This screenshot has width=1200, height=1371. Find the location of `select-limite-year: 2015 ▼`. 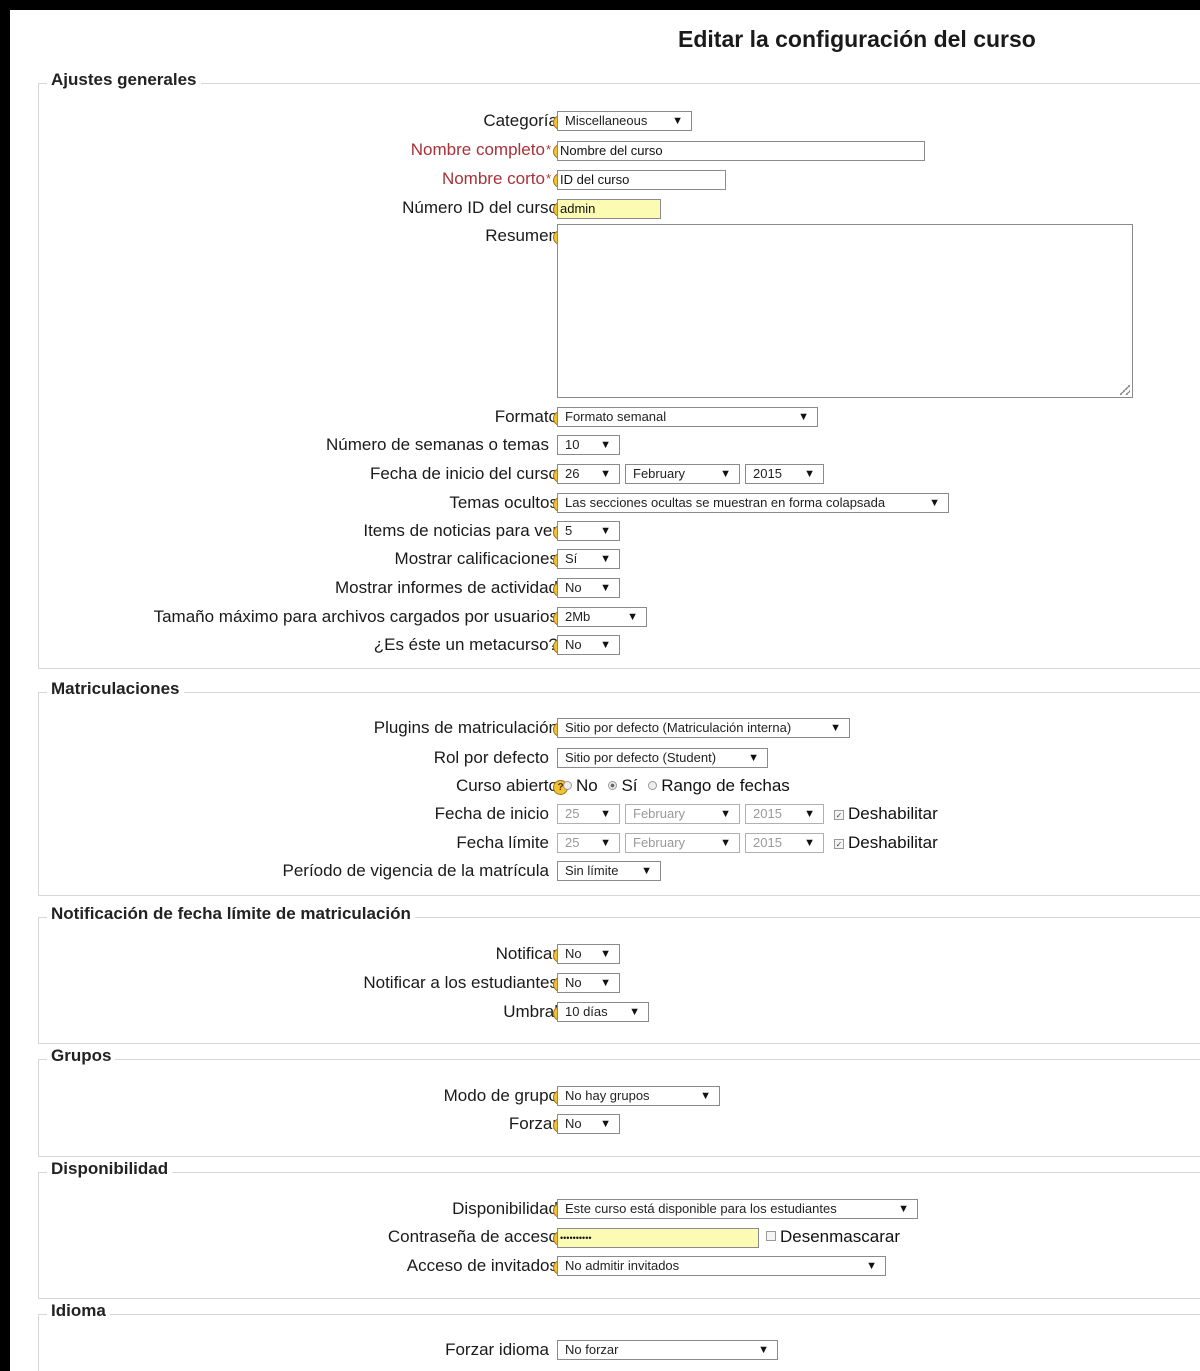

select-limite-year: 2015 ▼ is located at coordinates (784, 843).